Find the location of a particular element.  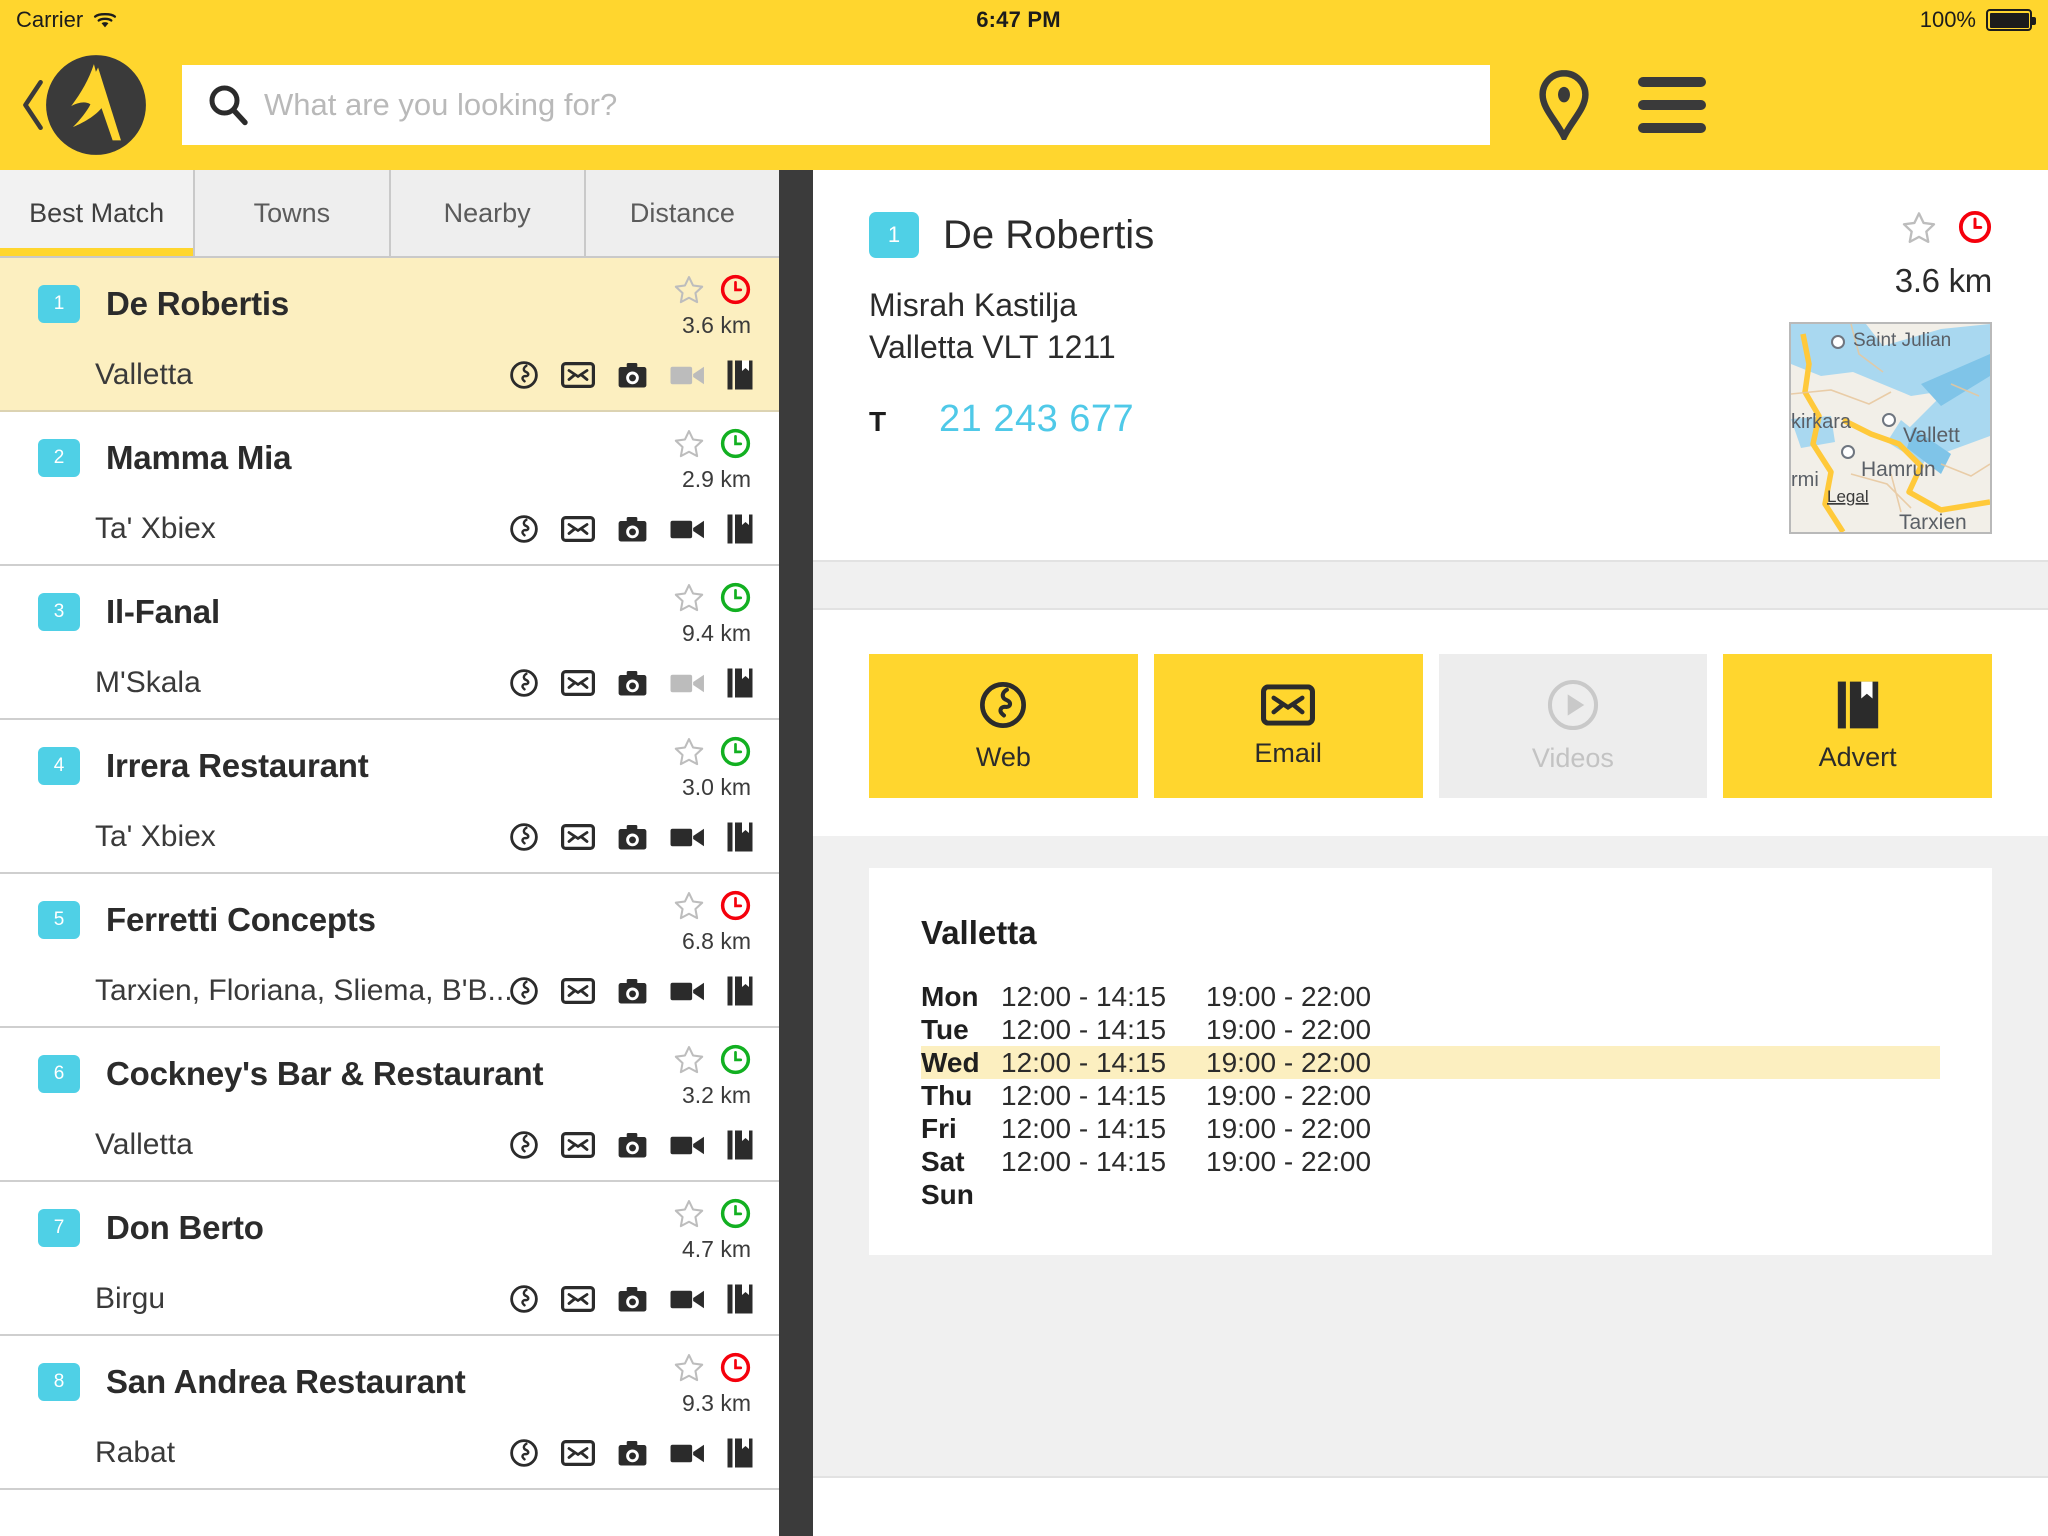

location-pin-button is located at coordinates (1564, 105).